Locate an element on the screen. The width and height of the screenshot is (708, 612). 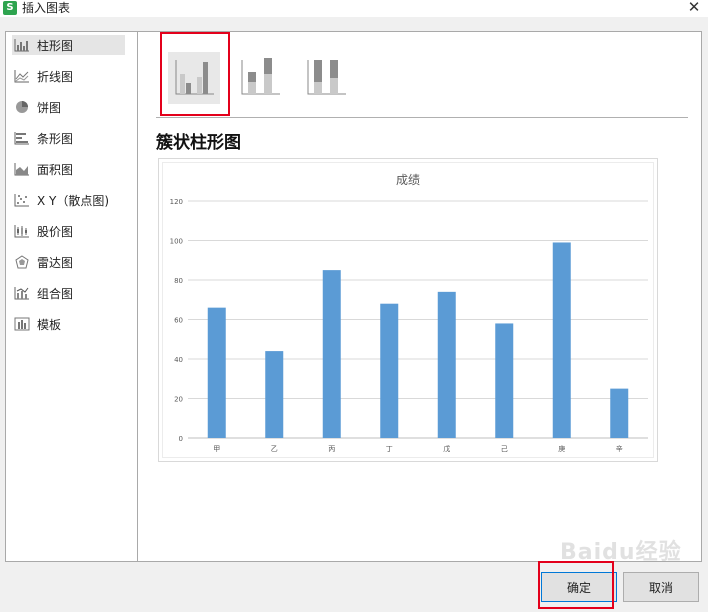
chart-title: 成绩 is located at coordinates (408, 180).